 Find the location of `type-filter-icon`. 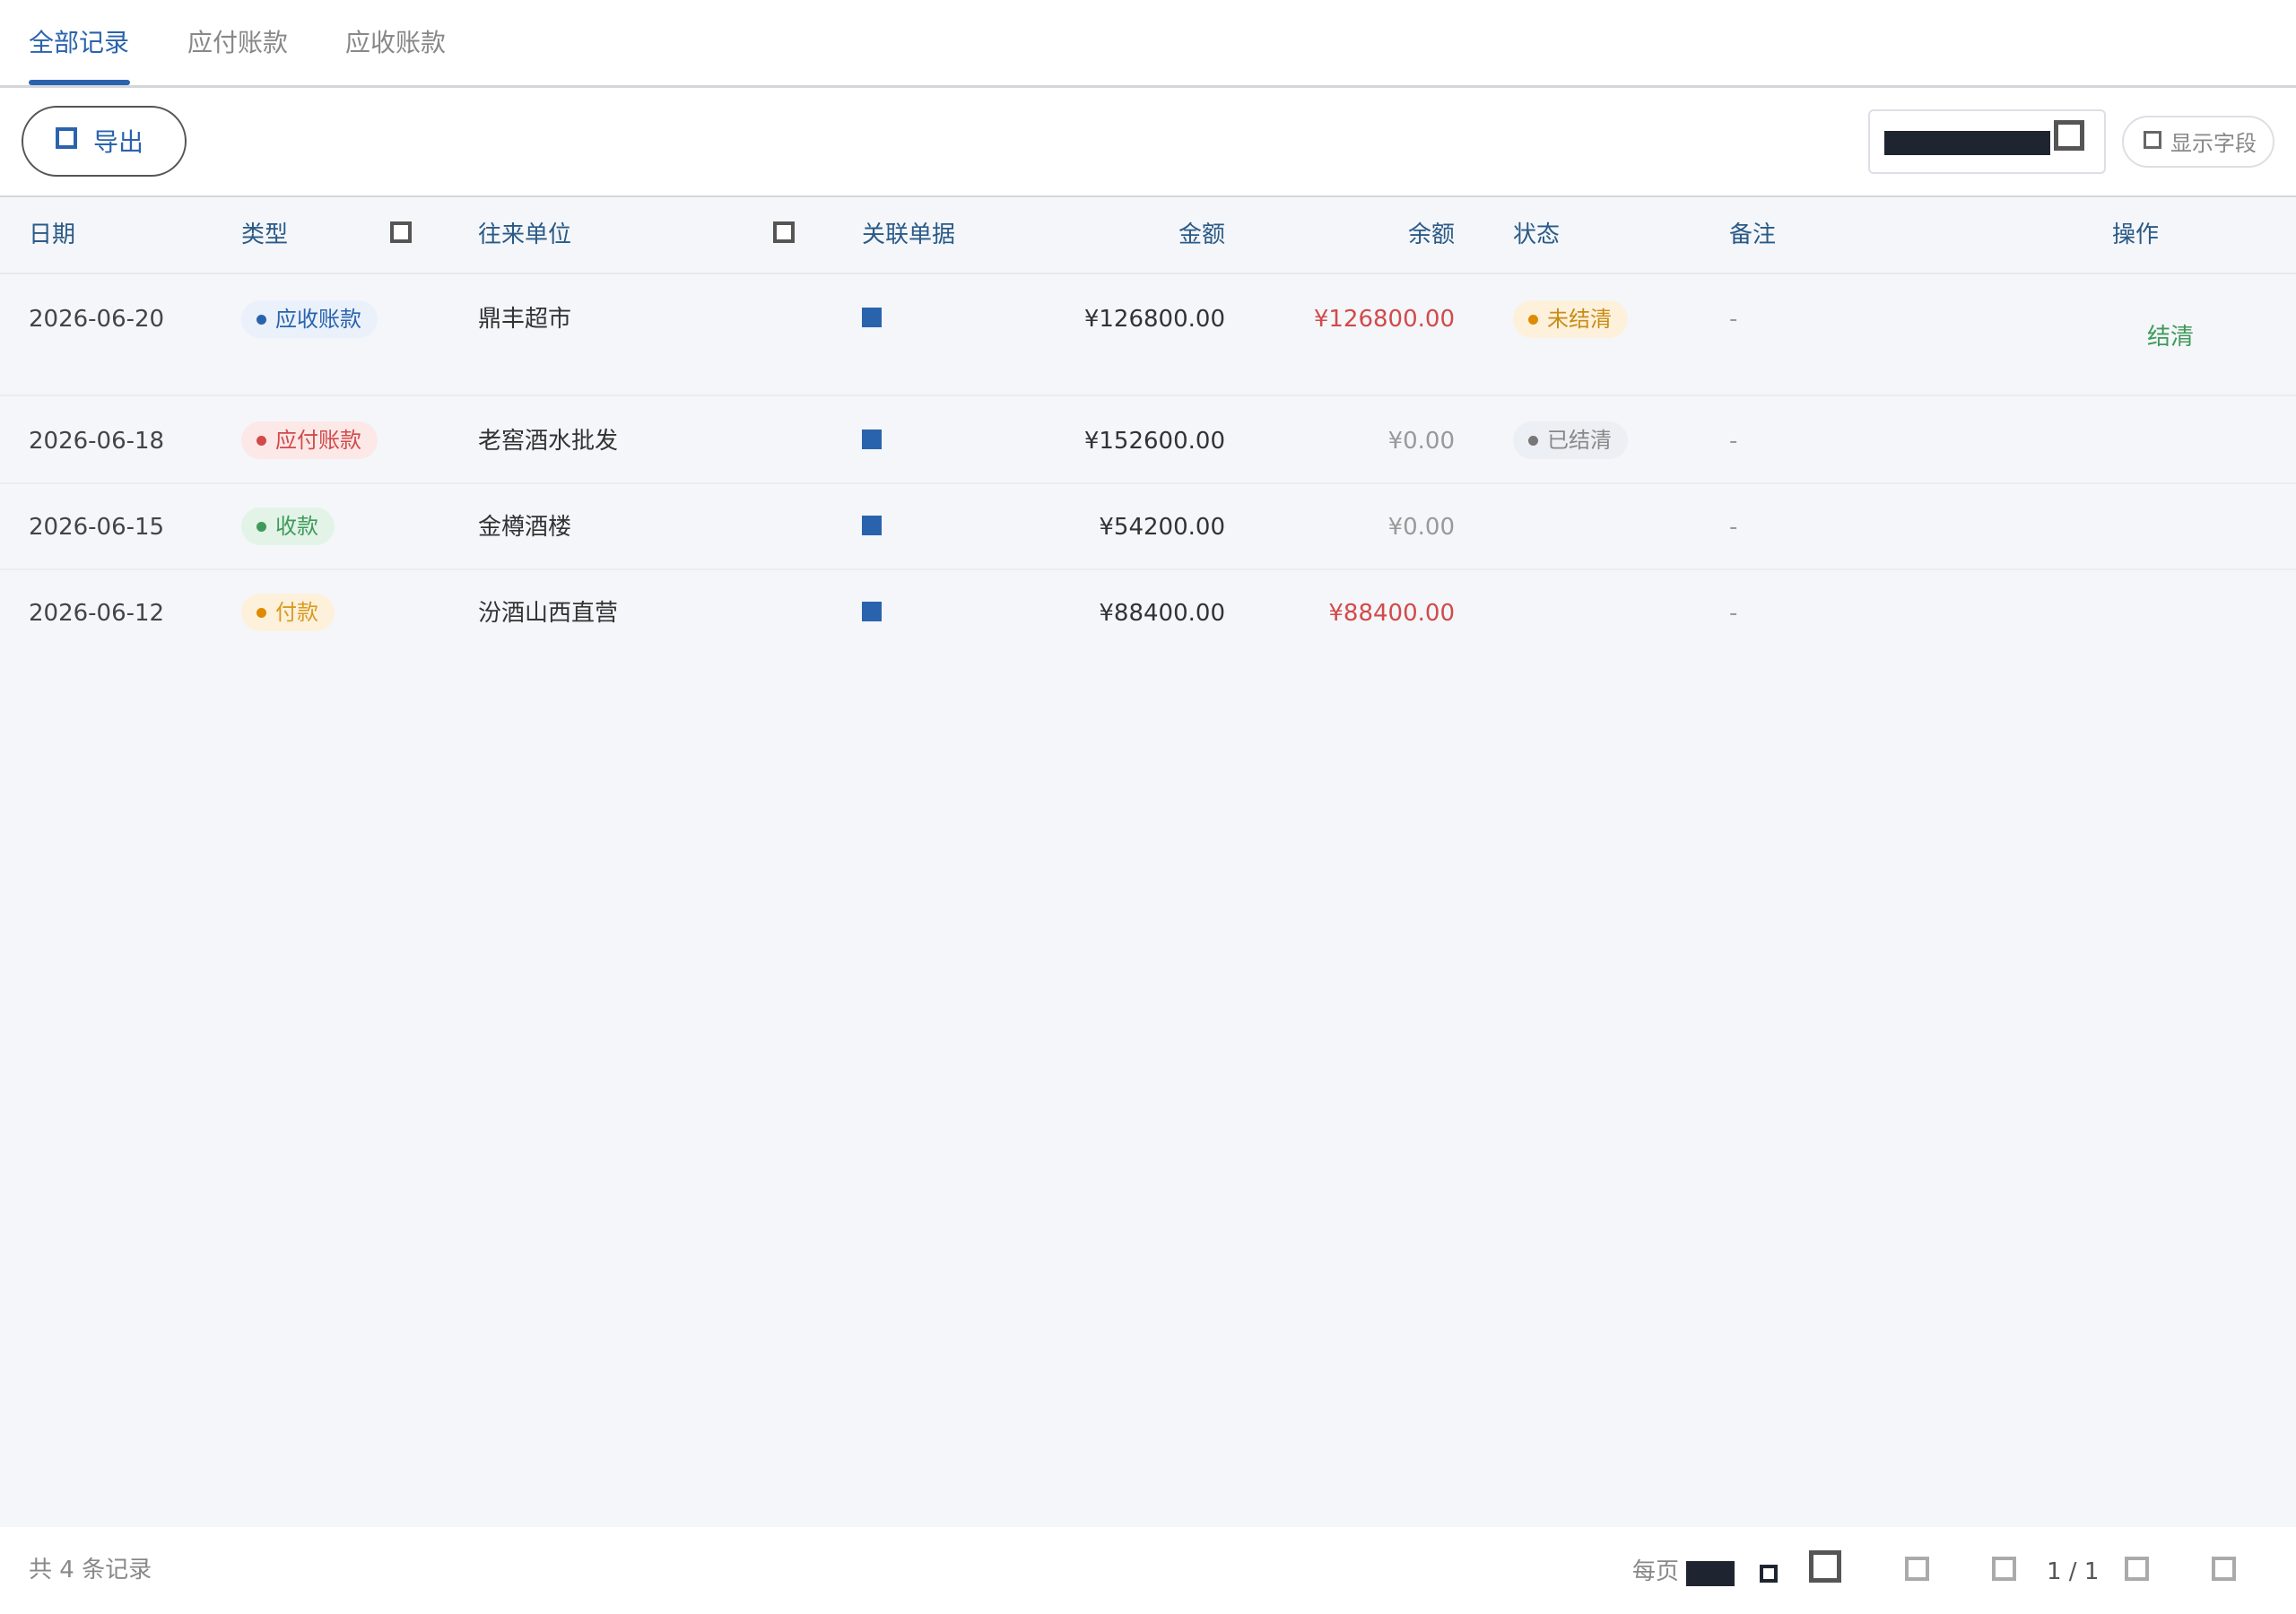

type-filter-icon is located at coordinates (401, 232).